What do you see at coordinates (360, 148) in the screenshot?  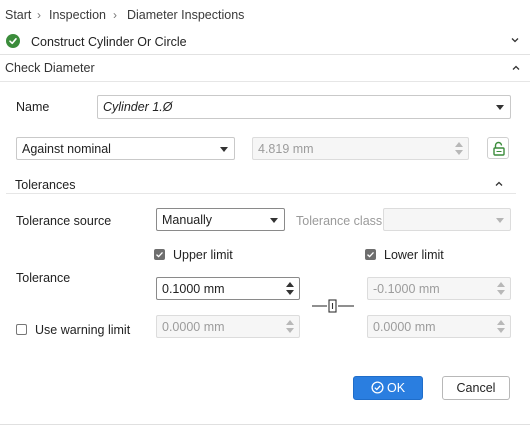 I see `nominal-value-field: 4.819 mm` at bounding box center [360, 148].